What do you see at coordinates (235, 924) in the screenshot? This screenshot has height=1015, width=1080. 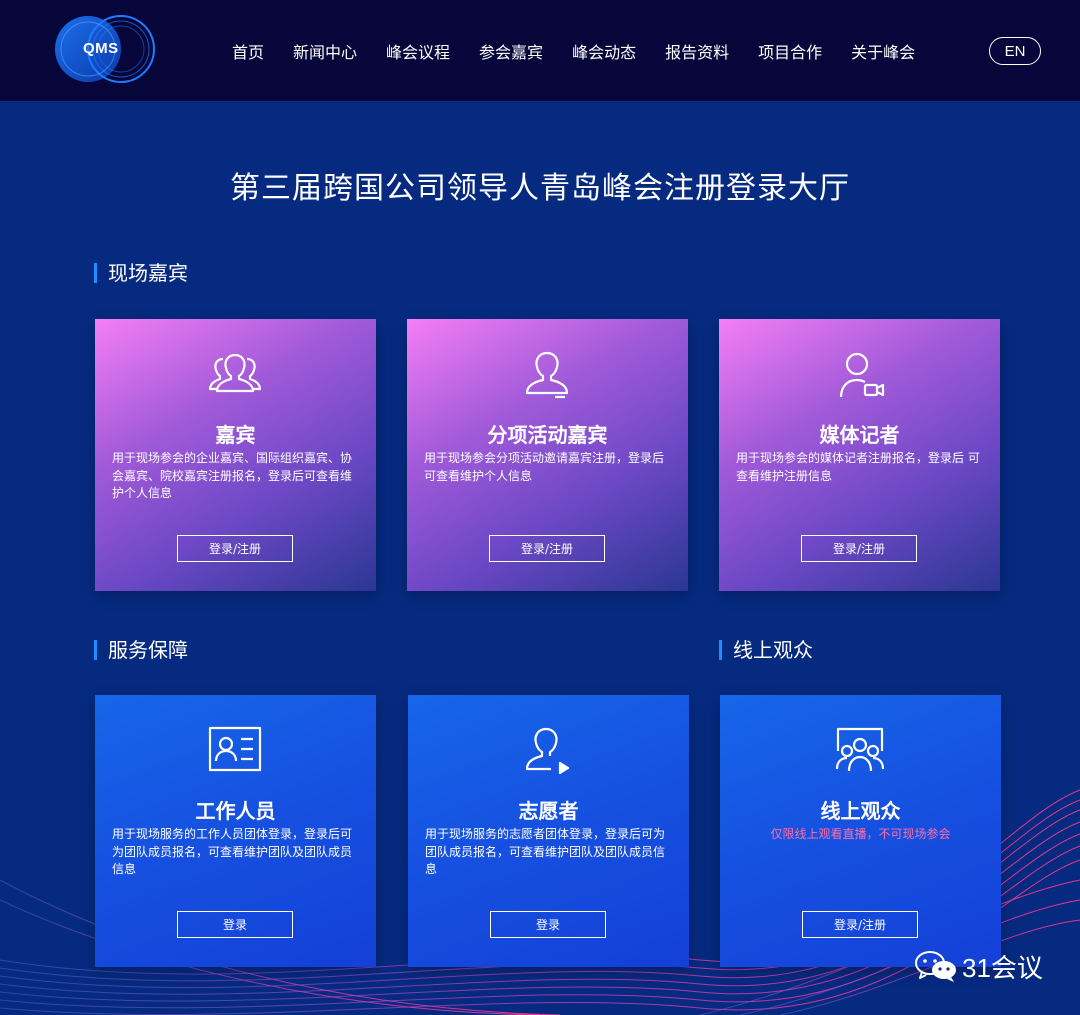 I see `staff-login-button: 登录` at bounding box center [235, 924].